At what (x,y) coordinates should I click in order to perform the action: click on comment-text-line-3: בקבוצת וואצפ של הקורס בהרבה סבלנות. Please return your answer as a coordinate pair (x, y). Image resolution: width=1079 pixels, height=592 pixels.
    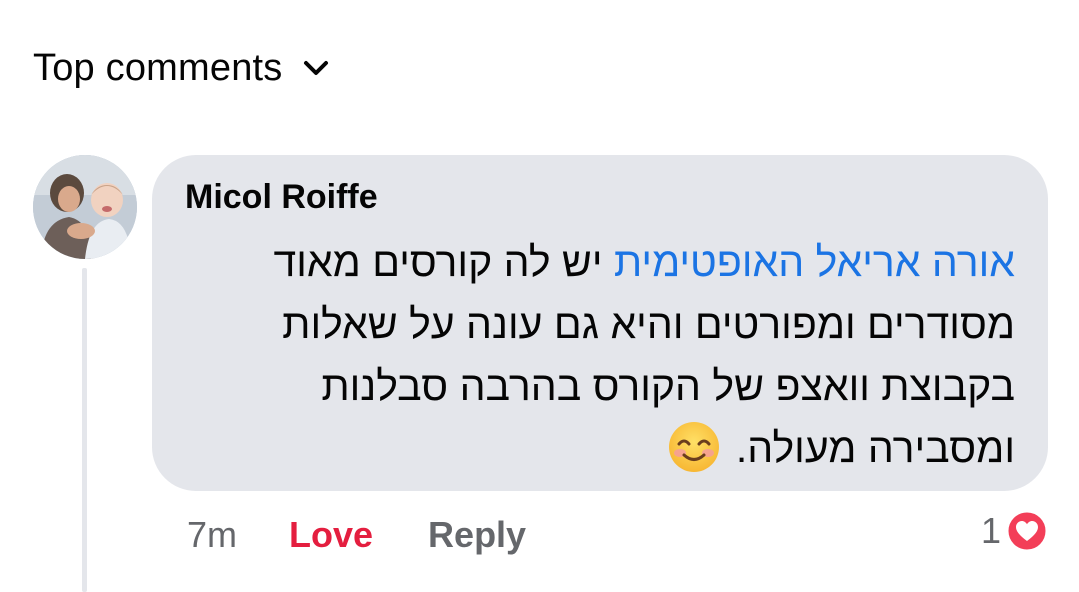
    Looking at the image, I should click on (668, 386).